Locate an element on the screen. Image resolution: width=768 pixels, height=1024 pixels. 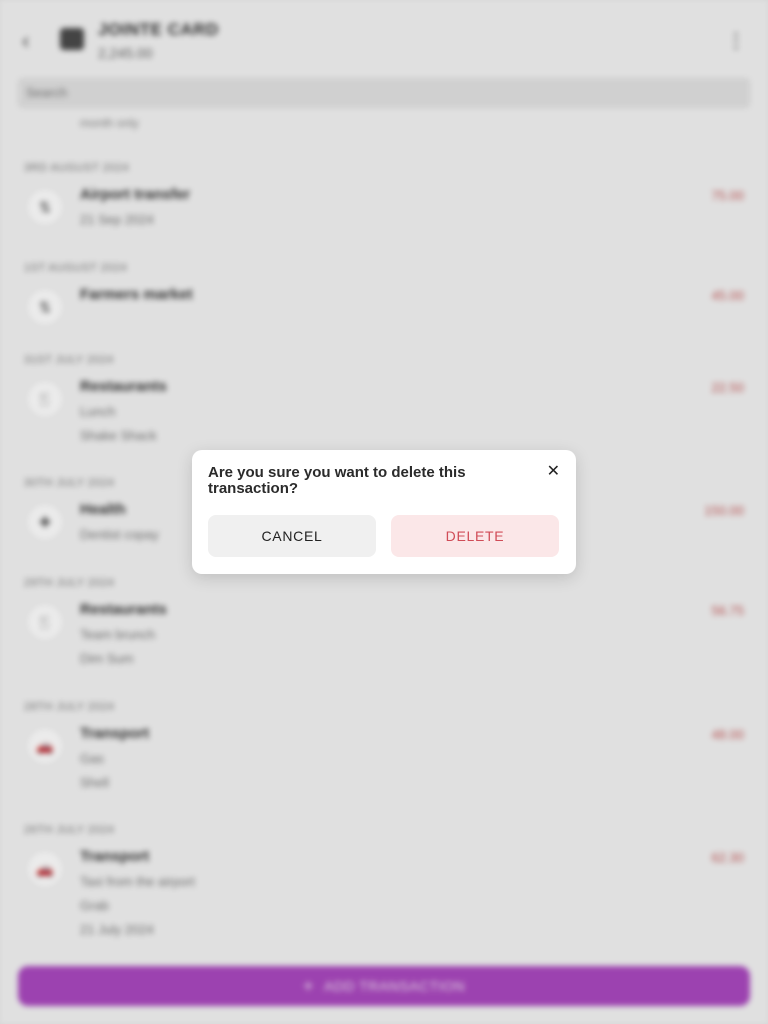
delete-button: DELETE is located at coordinates (475, 536).